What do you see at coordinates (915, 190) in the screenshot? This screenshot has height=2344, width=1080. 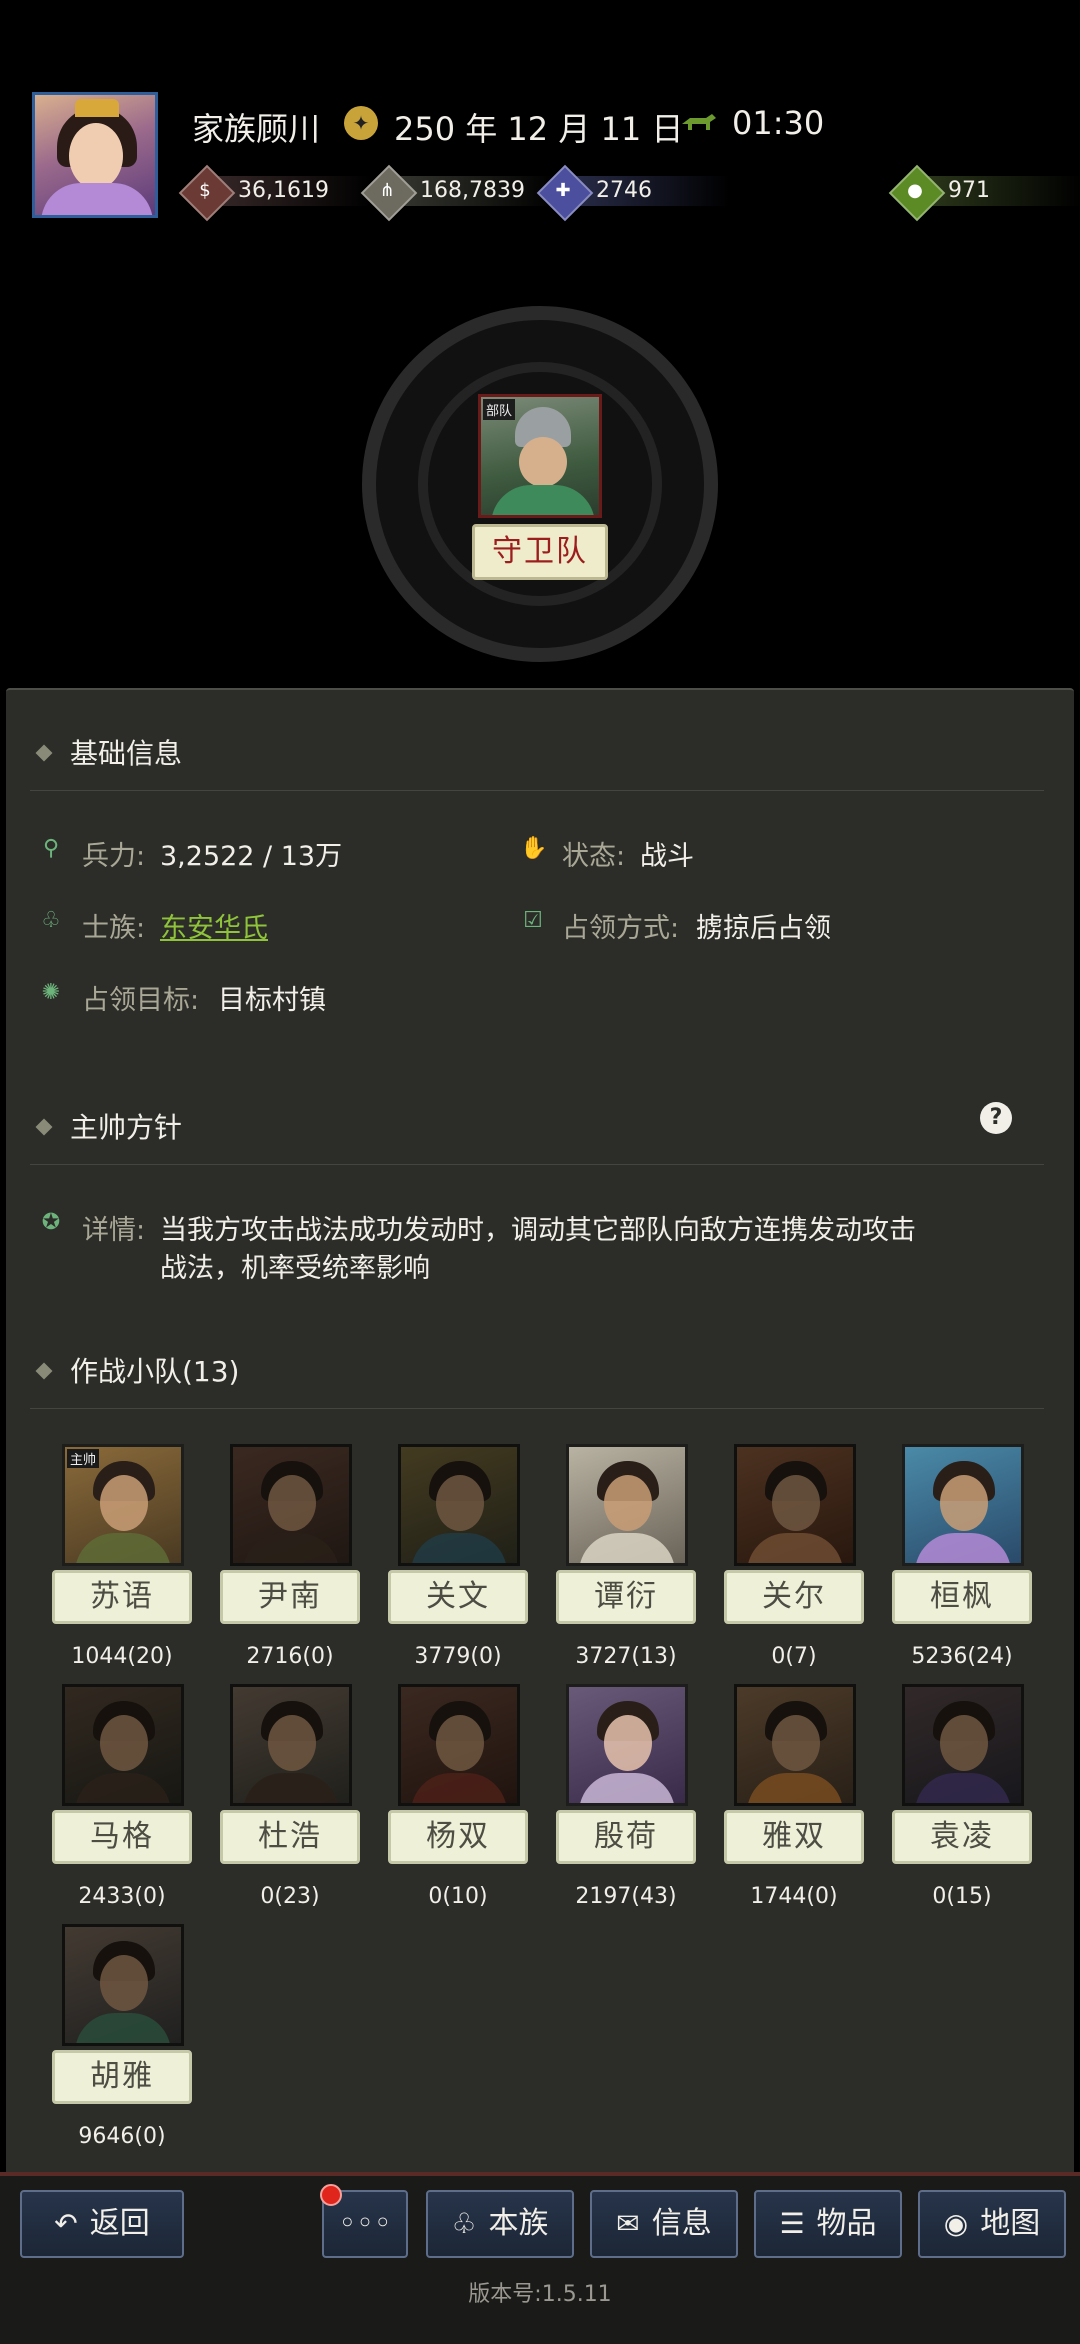 I see `money-bag-icon: ●` at bounding box center [915, 190].